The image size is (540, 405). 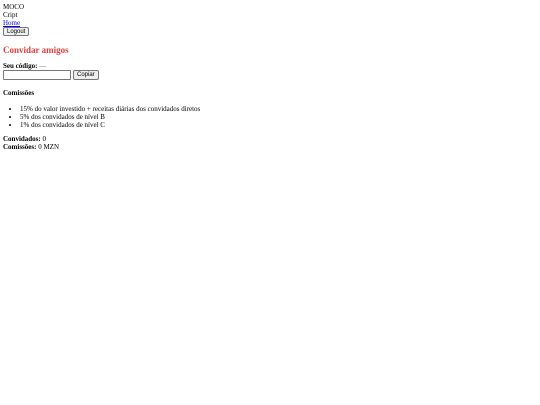 What do you see at coordinates (10, 15) in the screenshot?
I see `brand-name-line-2: Cript` at bounding box center [10, 15].